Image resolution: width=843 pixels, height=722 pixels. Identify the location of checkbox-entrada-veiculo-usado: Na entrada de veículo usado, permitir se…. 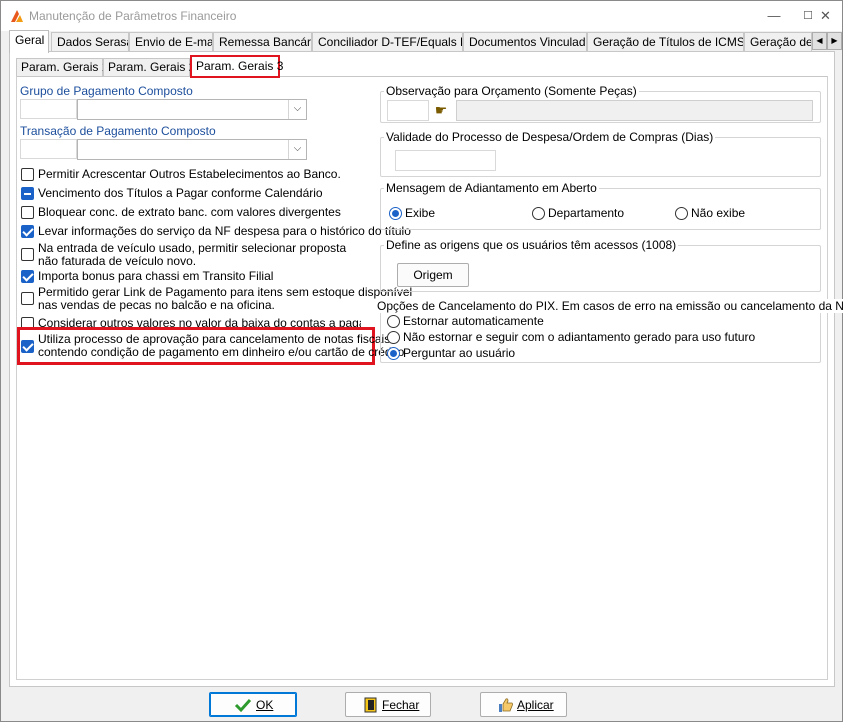
(191, 256).